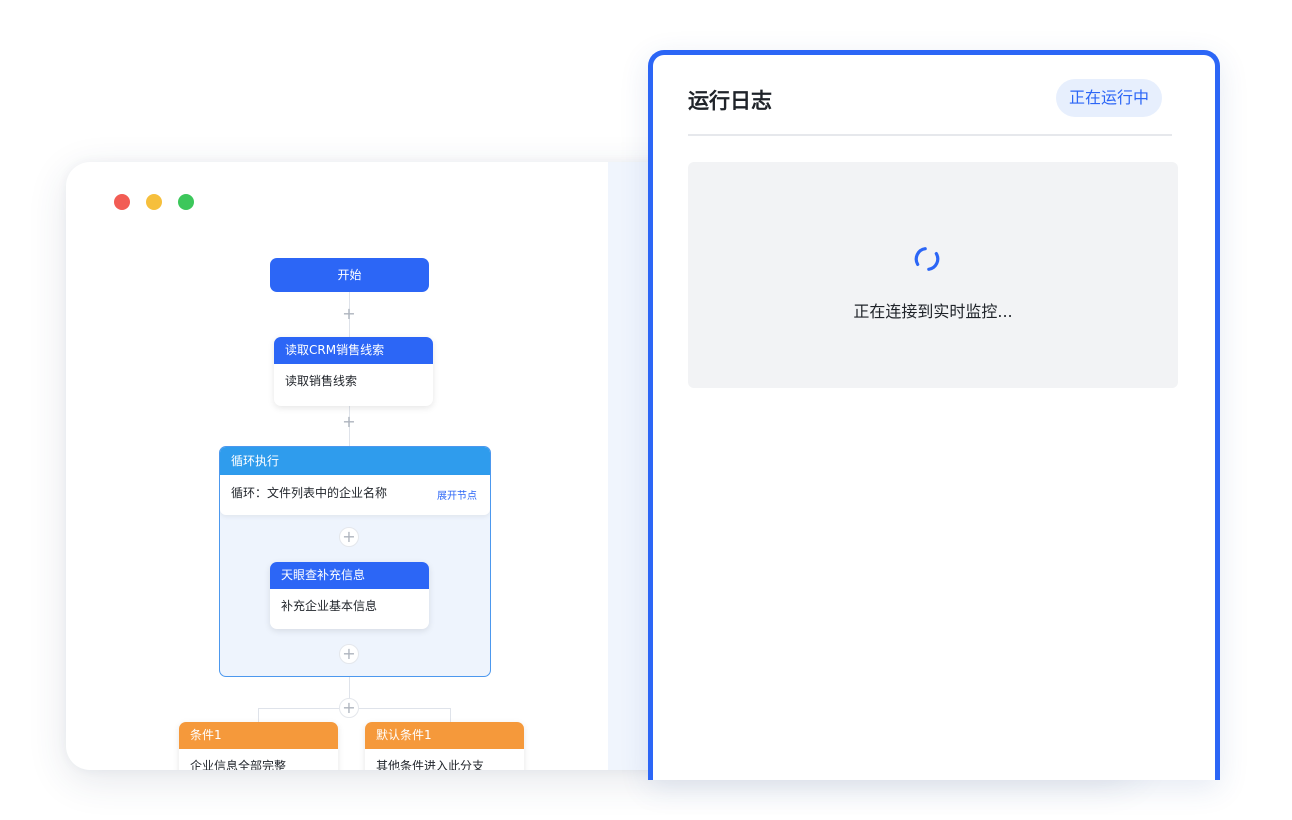  What do you see at coordinates (329, 606) in the screenshot?
I see `node-description: 补充企业基本信息` at bounding box center [329, 606].